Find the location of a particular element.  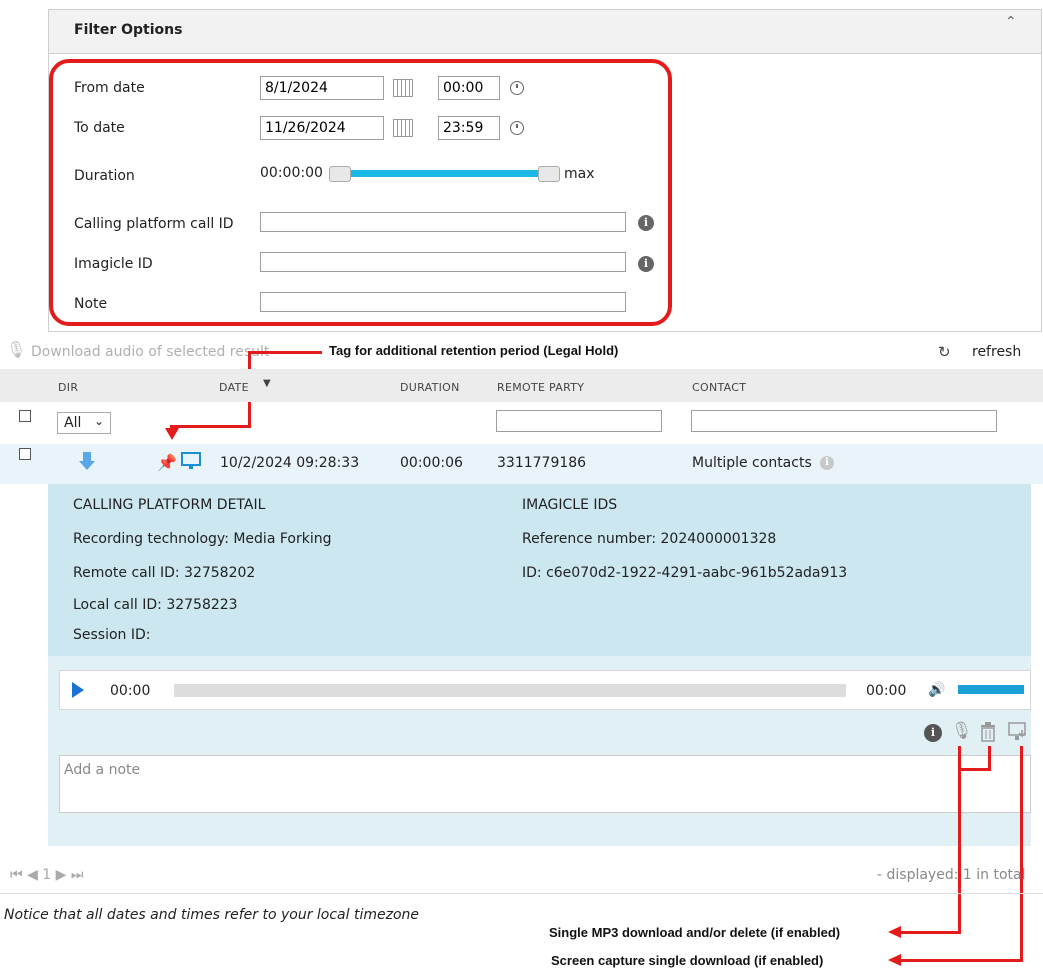

col-contact: CONTACT is located at coordinates (719, 387).